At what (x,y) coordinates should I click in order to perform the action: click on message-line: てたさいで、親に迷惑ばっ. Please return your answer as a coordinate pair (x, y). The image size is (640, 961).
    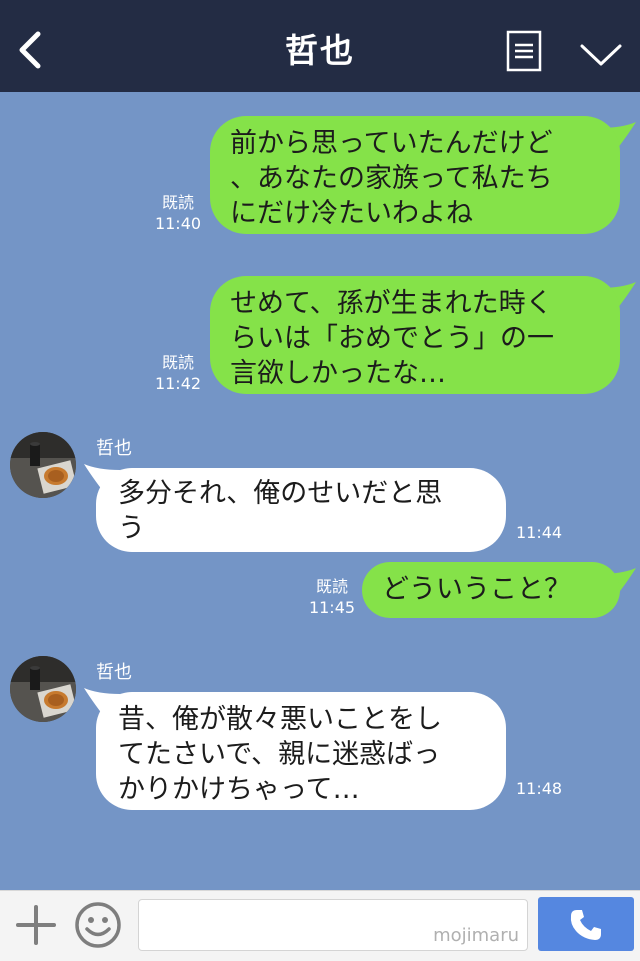
    Looking at the image, I should click on (279, 754).